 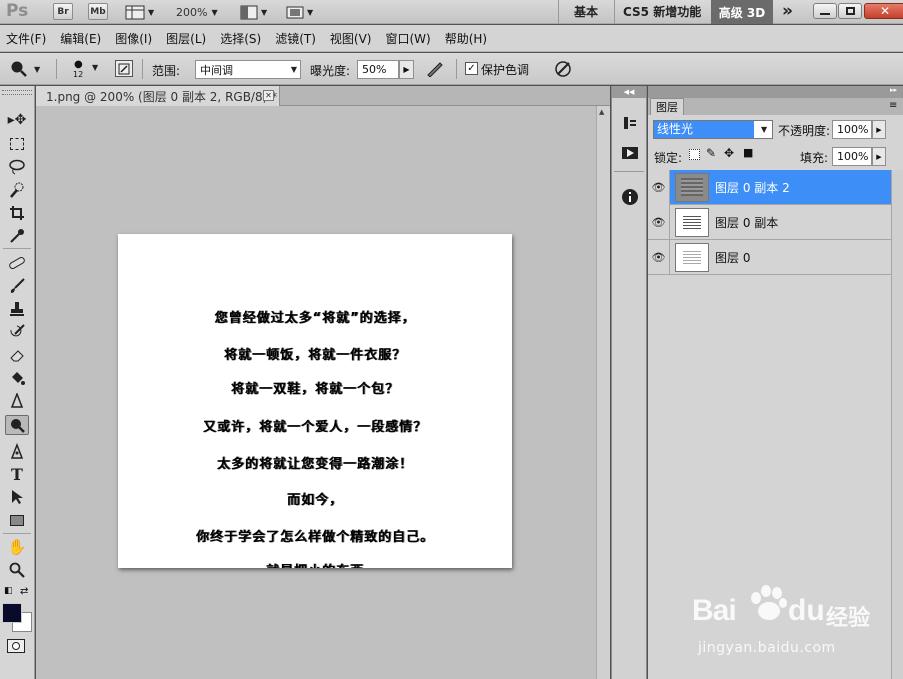 I want to click on photoshop-logo: Ps, so click(x=17, y=11).